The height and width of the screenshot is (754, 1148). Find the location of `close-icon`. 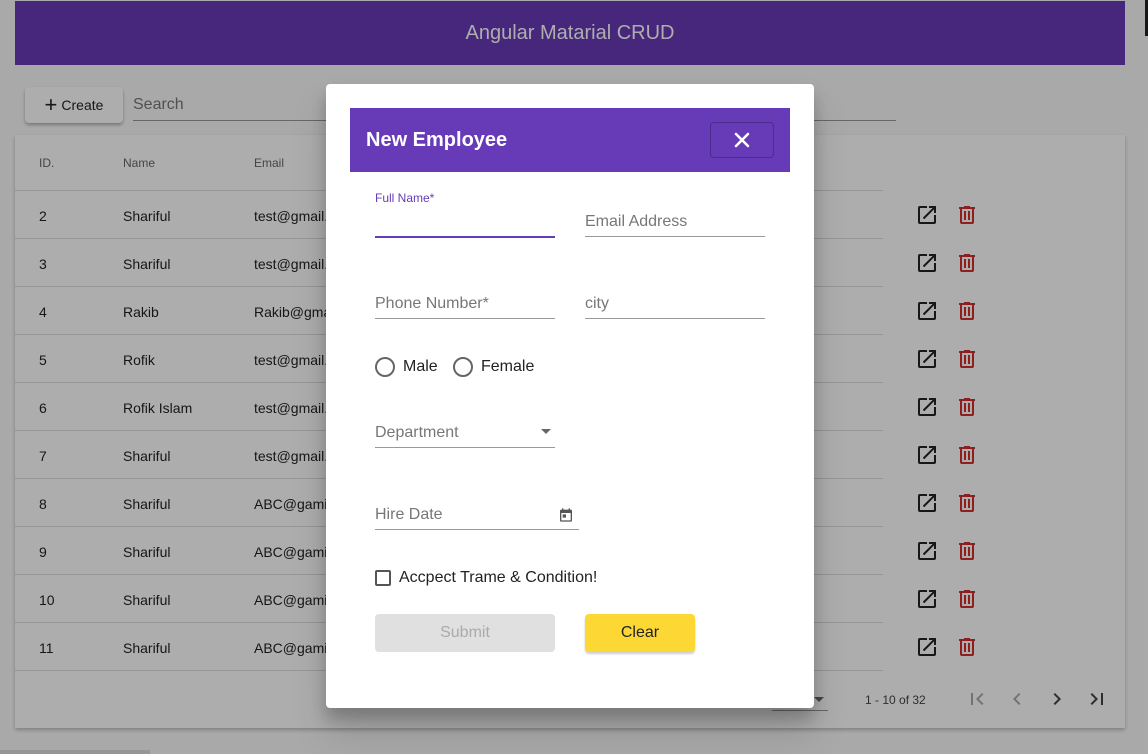

close-icon is located at coordinates (742, 140).